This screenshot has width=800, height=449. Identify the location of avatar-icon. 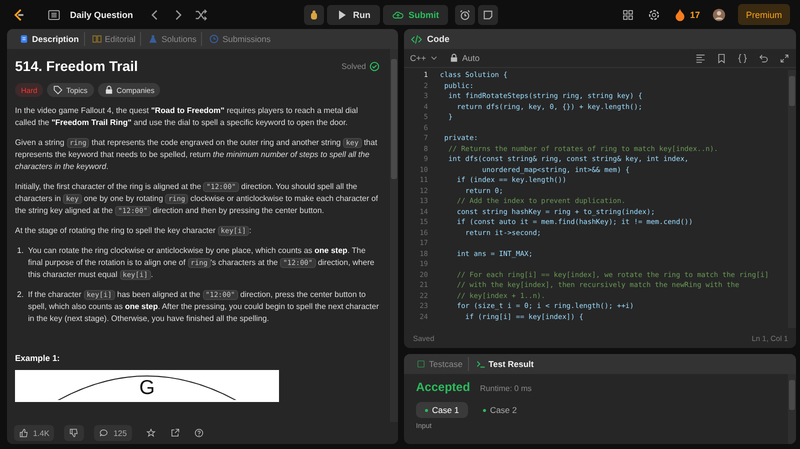
(719, 15).